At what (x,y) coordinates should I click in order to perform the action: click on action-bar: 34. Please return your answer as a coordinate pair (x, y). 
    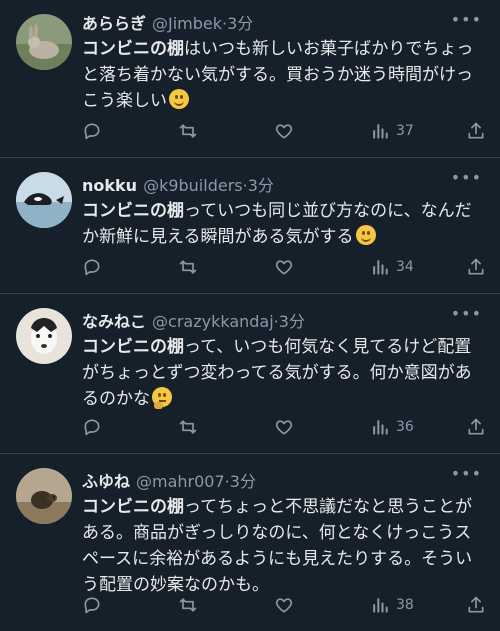
    Looking at the image, I should click on (284, 267).